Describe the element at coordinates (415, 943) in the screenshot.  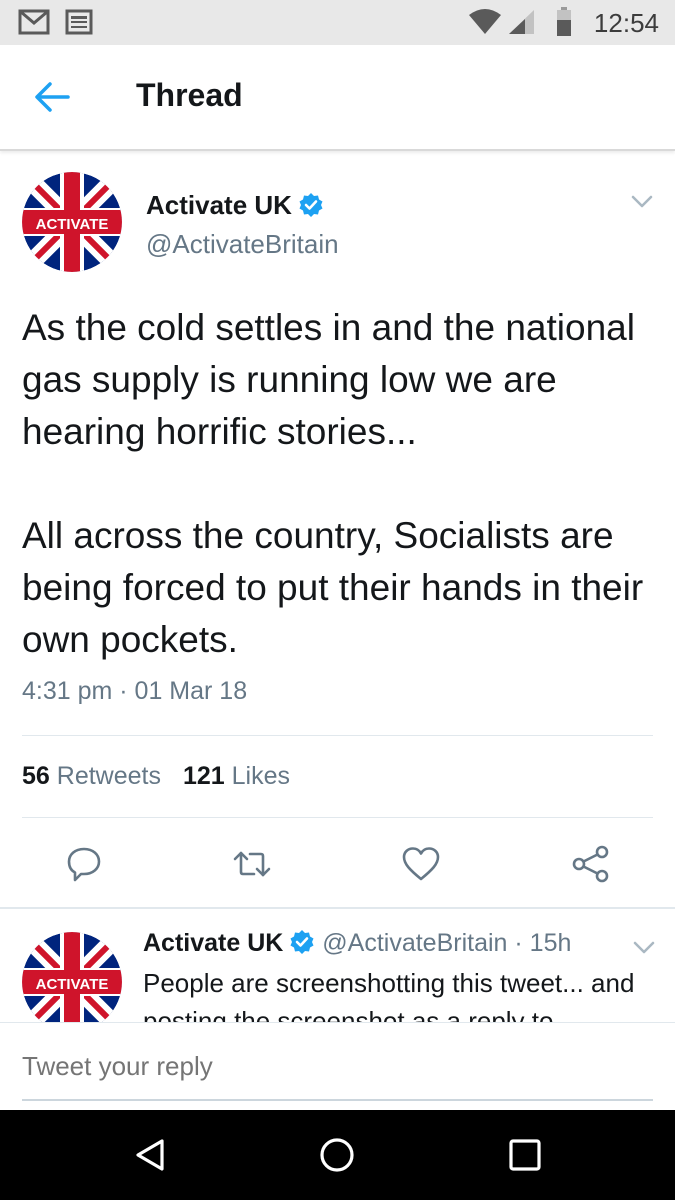
I see `reply-author-handle: @ActivateBritain` at that location.